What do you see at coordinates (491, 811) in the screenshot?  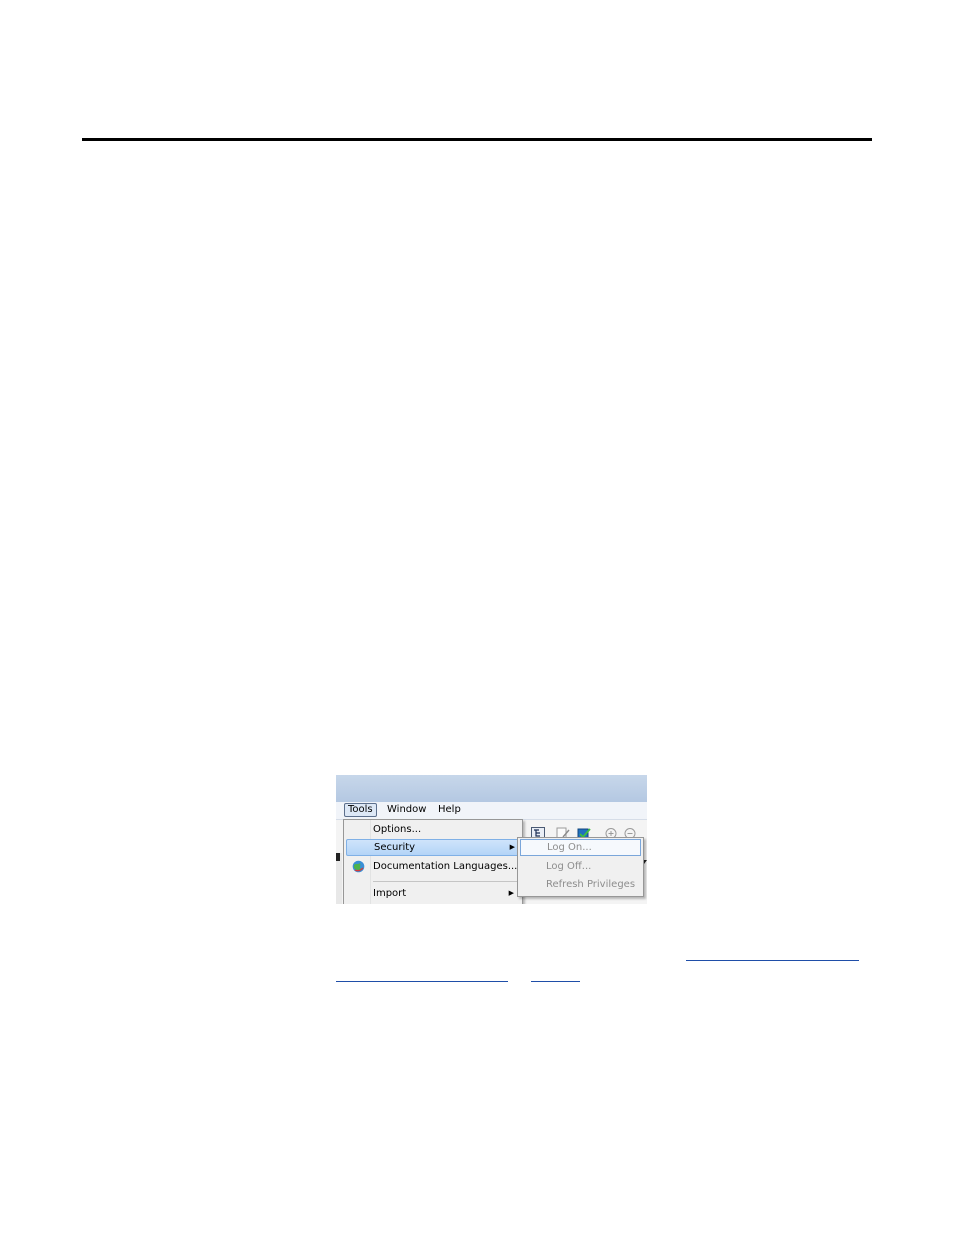 I see `menu-bar: Tools Window Help` at bounding box center [491, 811].